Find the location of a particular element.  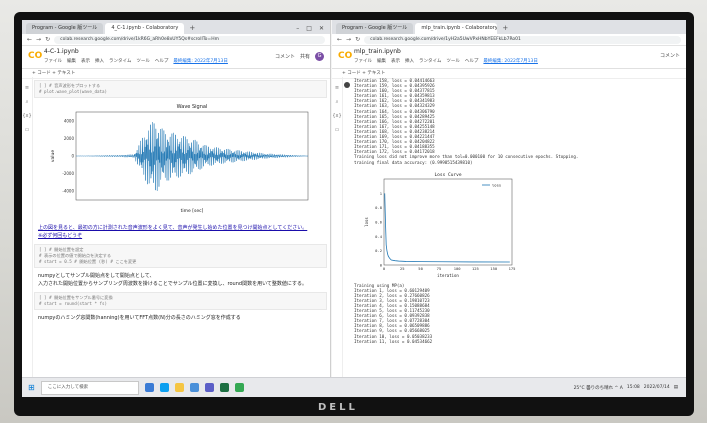

store-icon is located at coordinates (194, 387).